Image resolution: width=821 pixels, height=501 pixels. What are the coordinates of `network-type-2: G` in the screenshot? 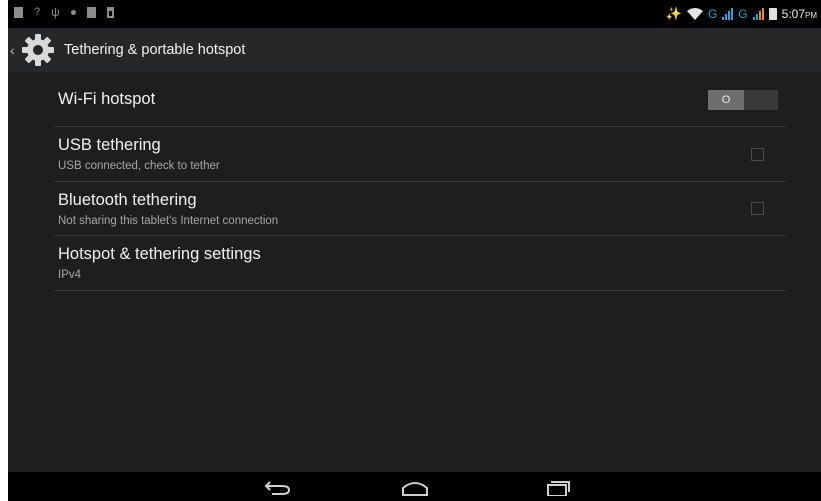 It's located at (743, 14).